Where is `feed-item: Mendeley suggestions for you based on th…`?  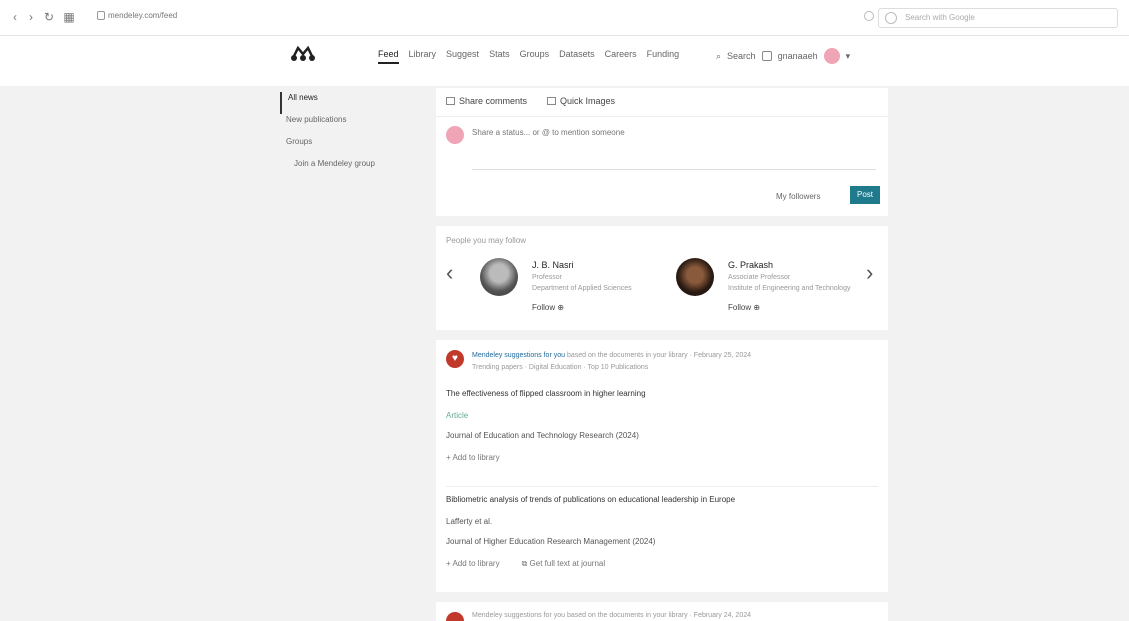
feed-item: Mendeley suggestions for you based on th… is located at coordinates (662, 611).